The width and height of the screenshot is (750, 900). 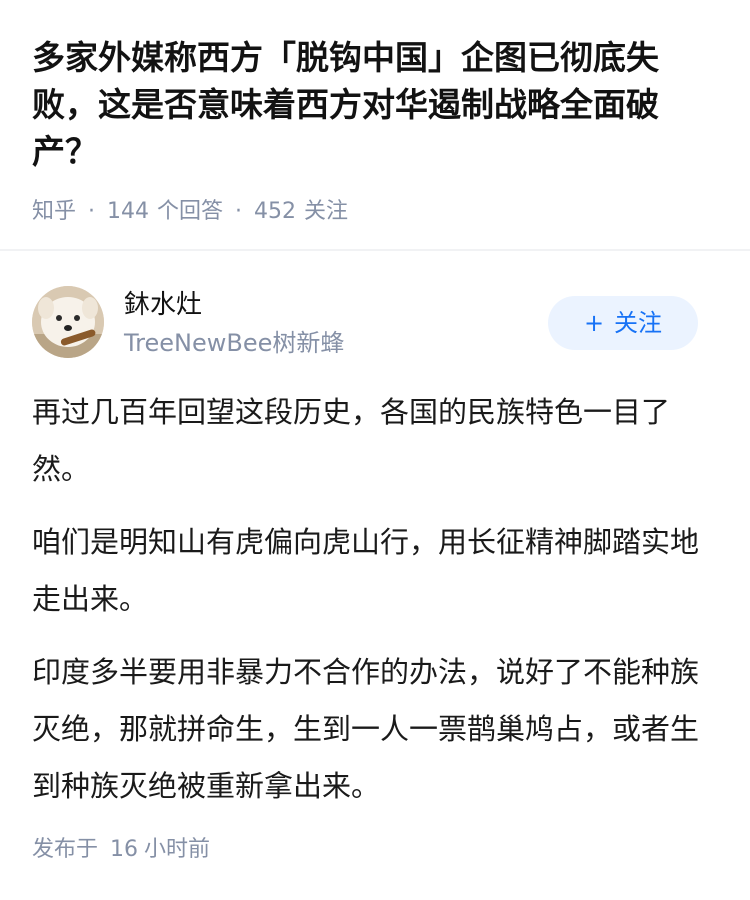 I want to click on author-name: 鈢水灶, so click(x=163, y=305).